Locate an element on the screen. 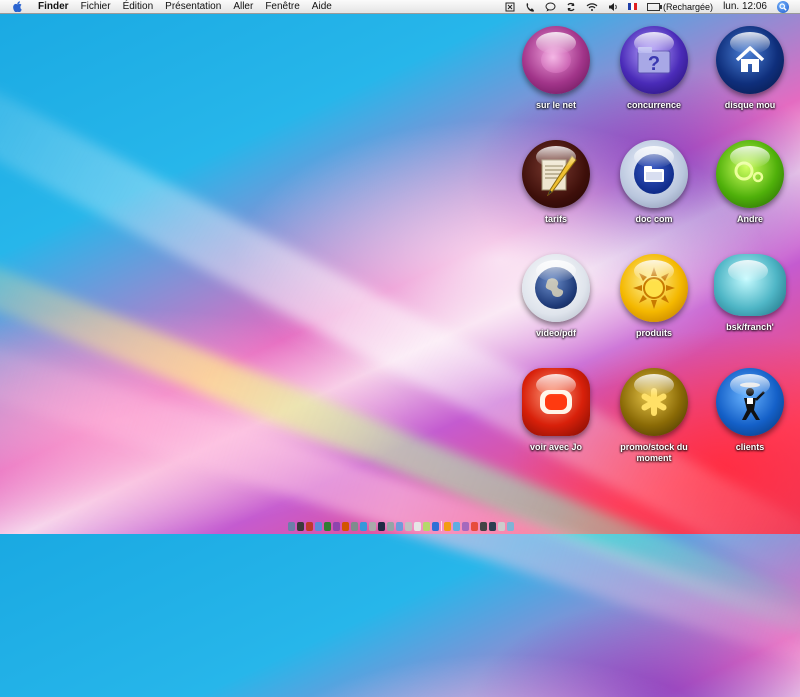 This screenshot has width=800, height=697. spotlight-icon is located at coordinates (783, 6).